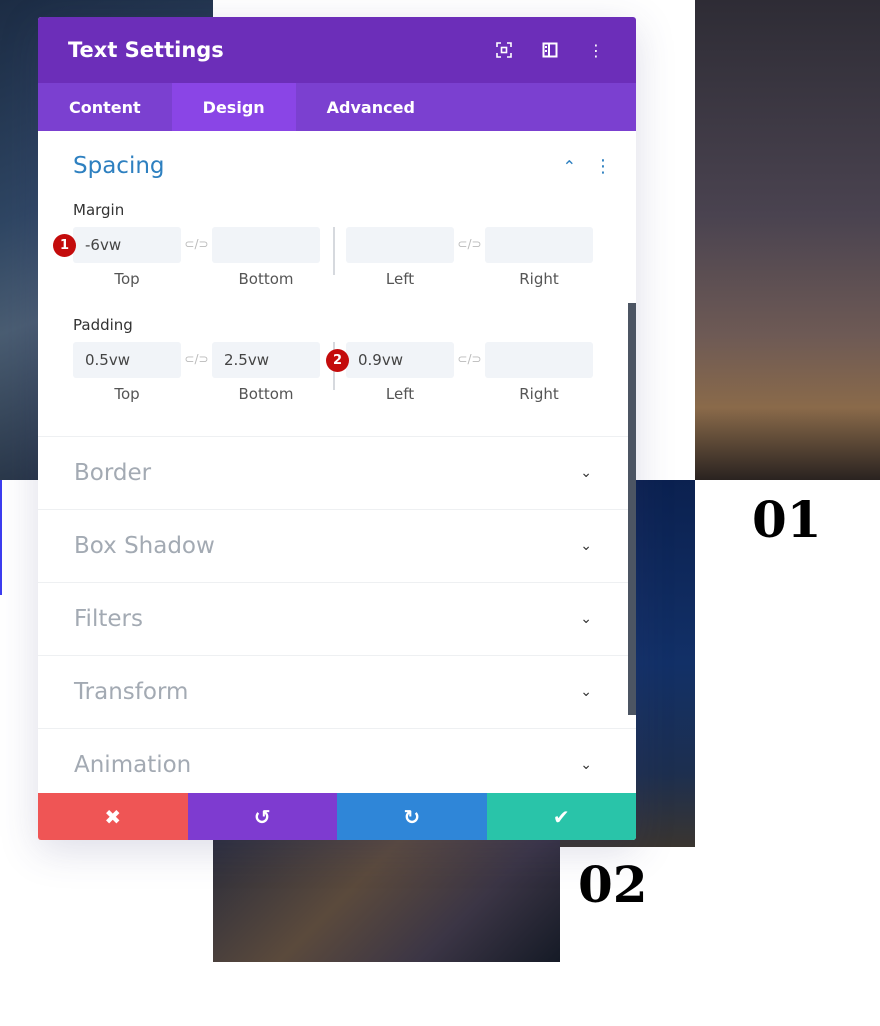 This screenshot has width=880, height=1026. What do you see at coordinates (117, 245) in the screenshot?
I see `margin-top-input: 1 -6vw` at bounding box center [117, 245].